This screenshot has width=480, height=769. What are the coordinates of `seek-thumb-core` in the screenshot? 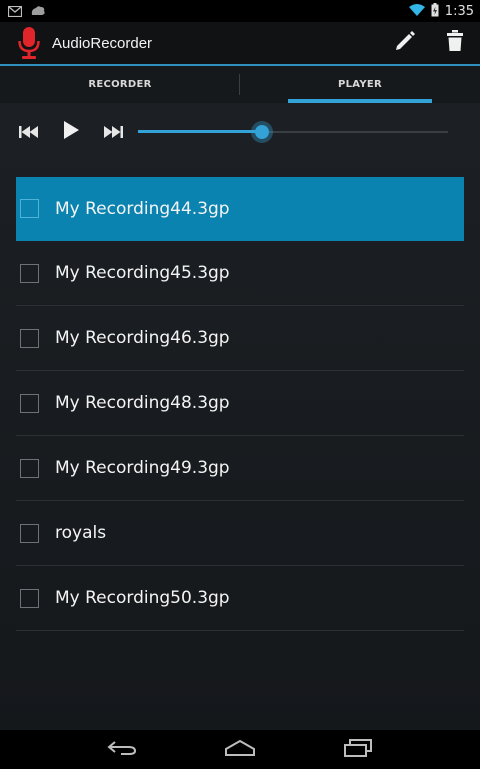 It's located at (262, 132).